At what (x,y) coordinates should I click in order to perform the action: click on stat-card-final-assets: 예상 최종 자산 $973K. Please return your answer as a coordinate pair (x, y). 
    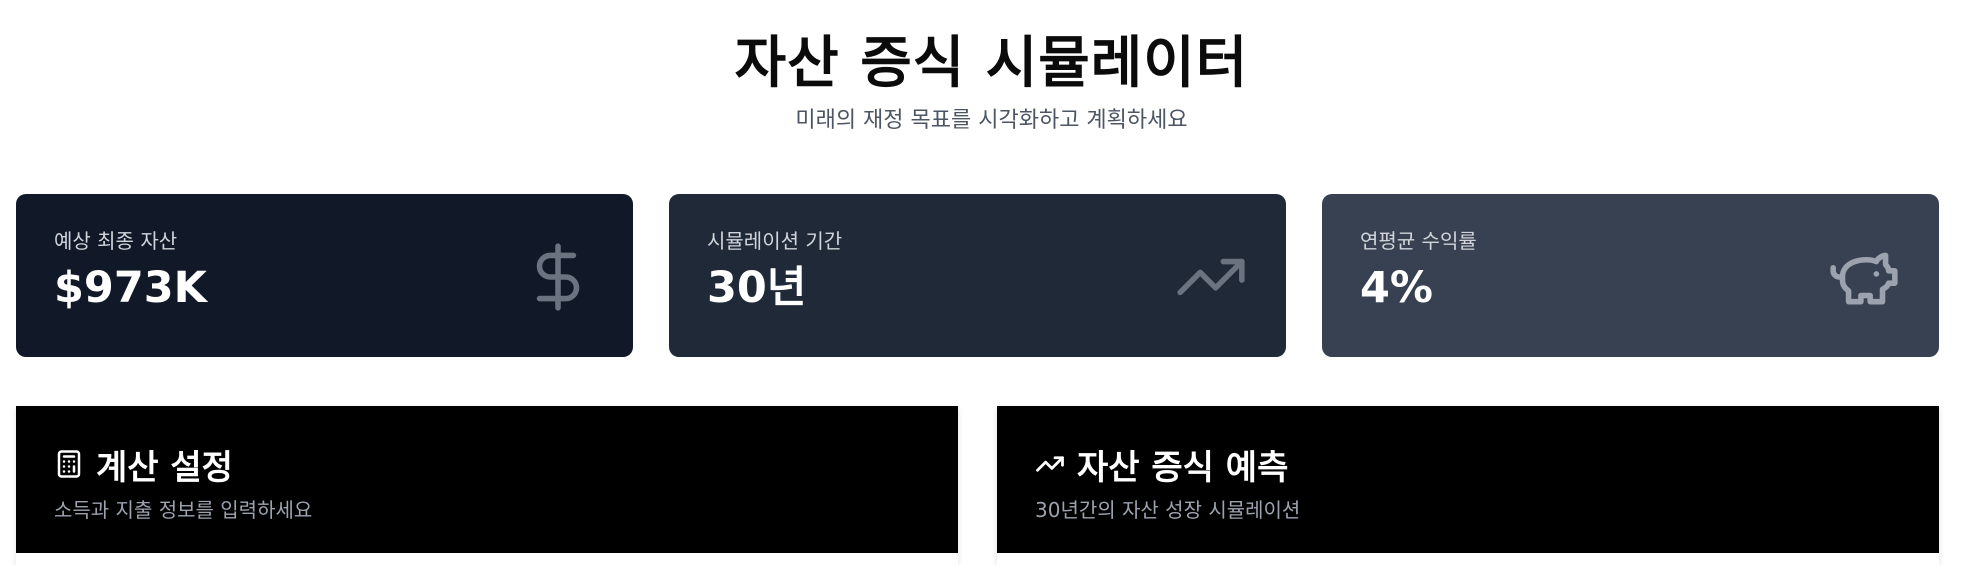
    Looking at the image, I should click on (324, 275).